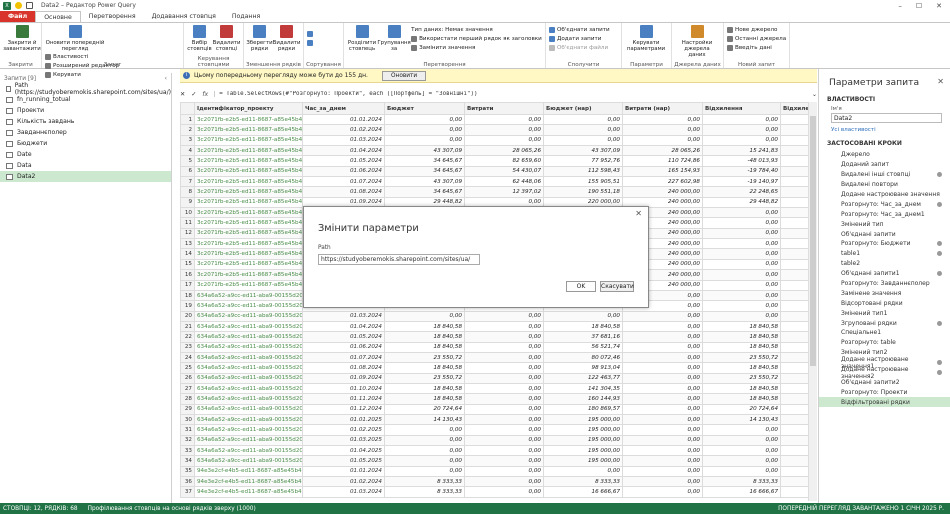 Image resolution: width=950 pixels, height=514 pixels. What do you see at coordinates (187, 471) in the screenshot?
I see `row-number: 35` at bounding box center [187, 471].